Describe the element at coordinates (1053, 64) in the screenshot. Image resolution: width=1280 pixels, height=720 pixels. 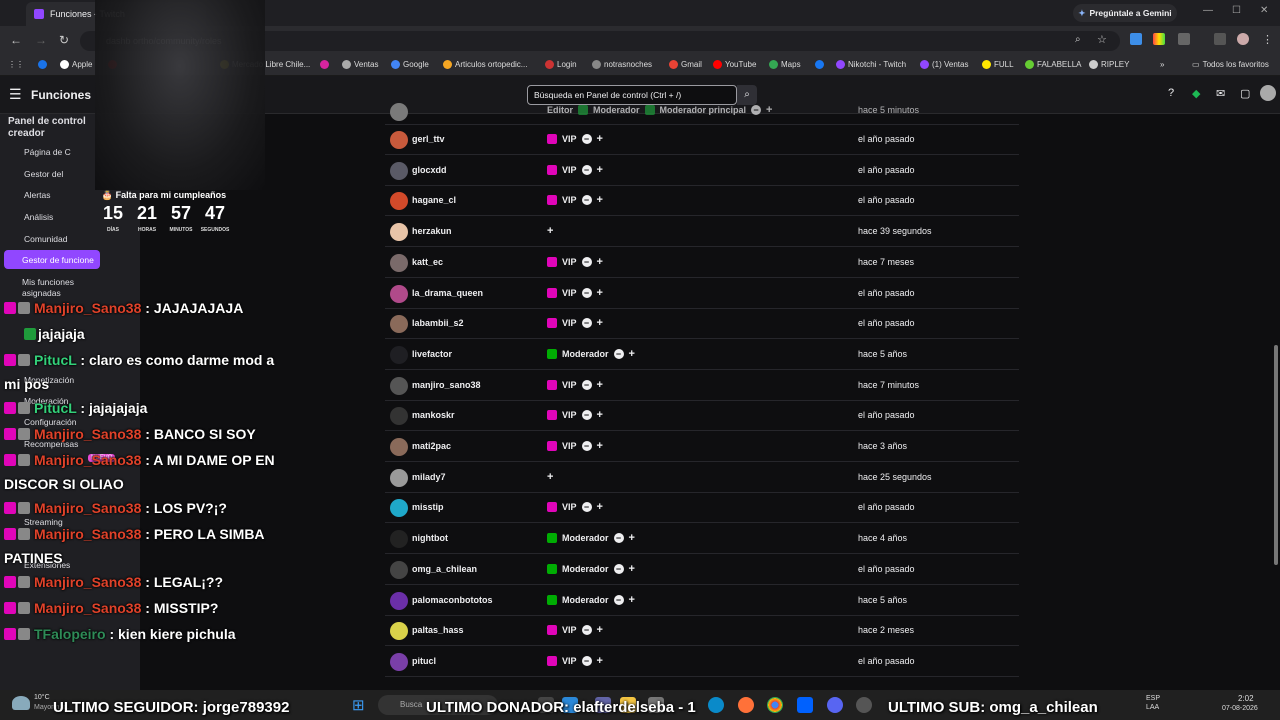
I see `bookmark: FALABELLA` at that location.